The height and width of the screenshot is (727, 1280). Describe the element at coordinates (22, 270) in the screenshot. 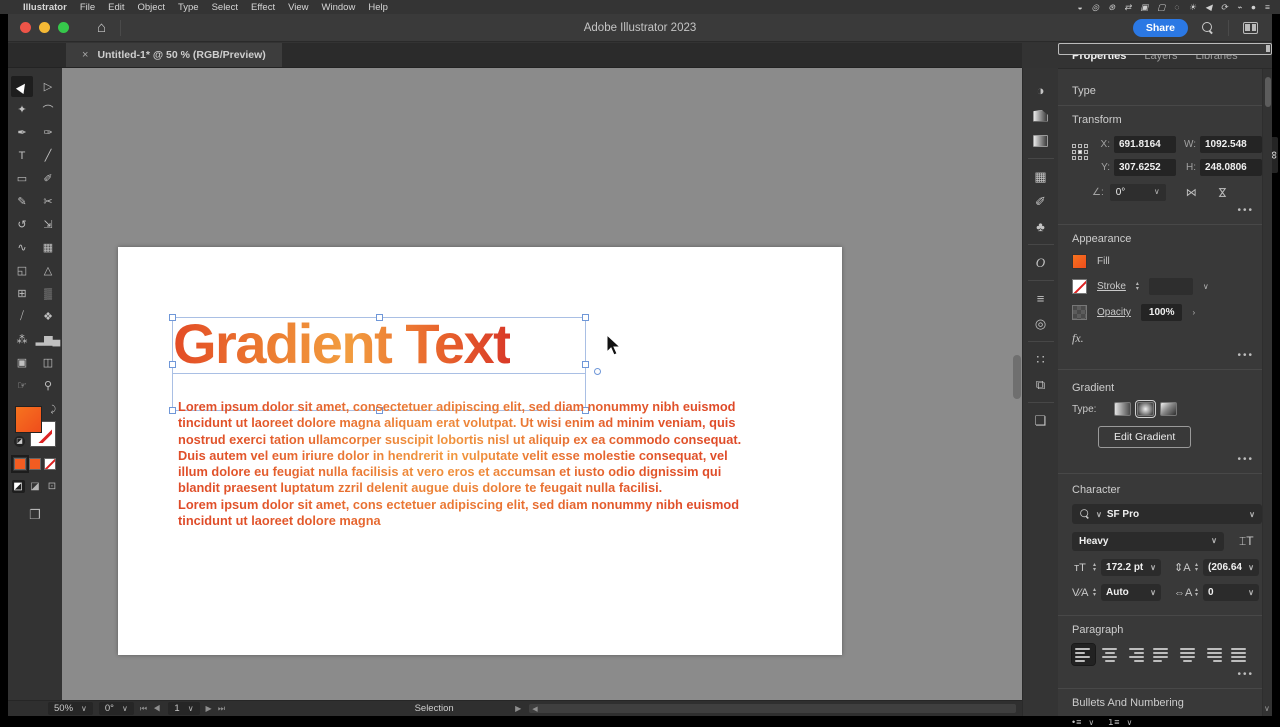

I see `shape-builder-tool: ◱` at that location.